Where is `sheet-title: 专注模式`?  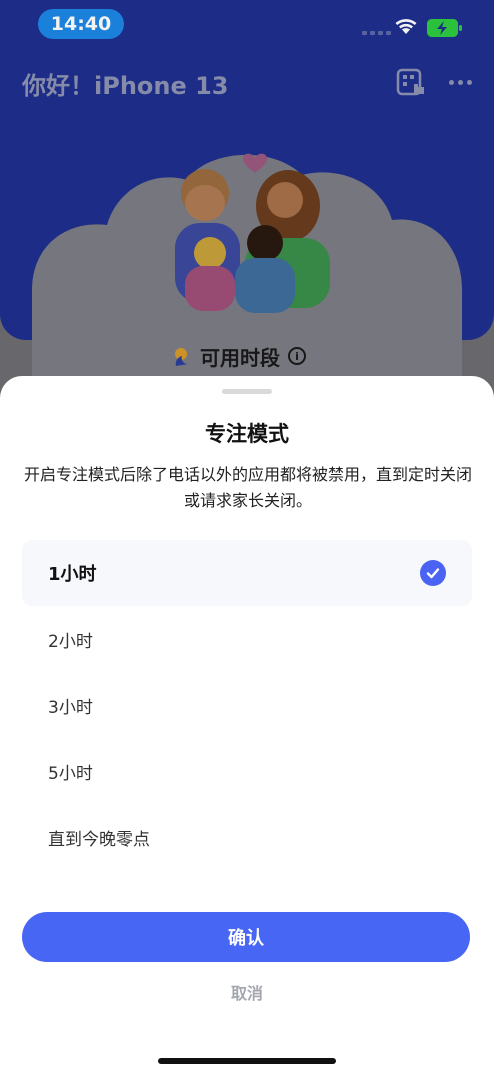
sheet-title: 专注模式 is located at coordinates (247, 434).